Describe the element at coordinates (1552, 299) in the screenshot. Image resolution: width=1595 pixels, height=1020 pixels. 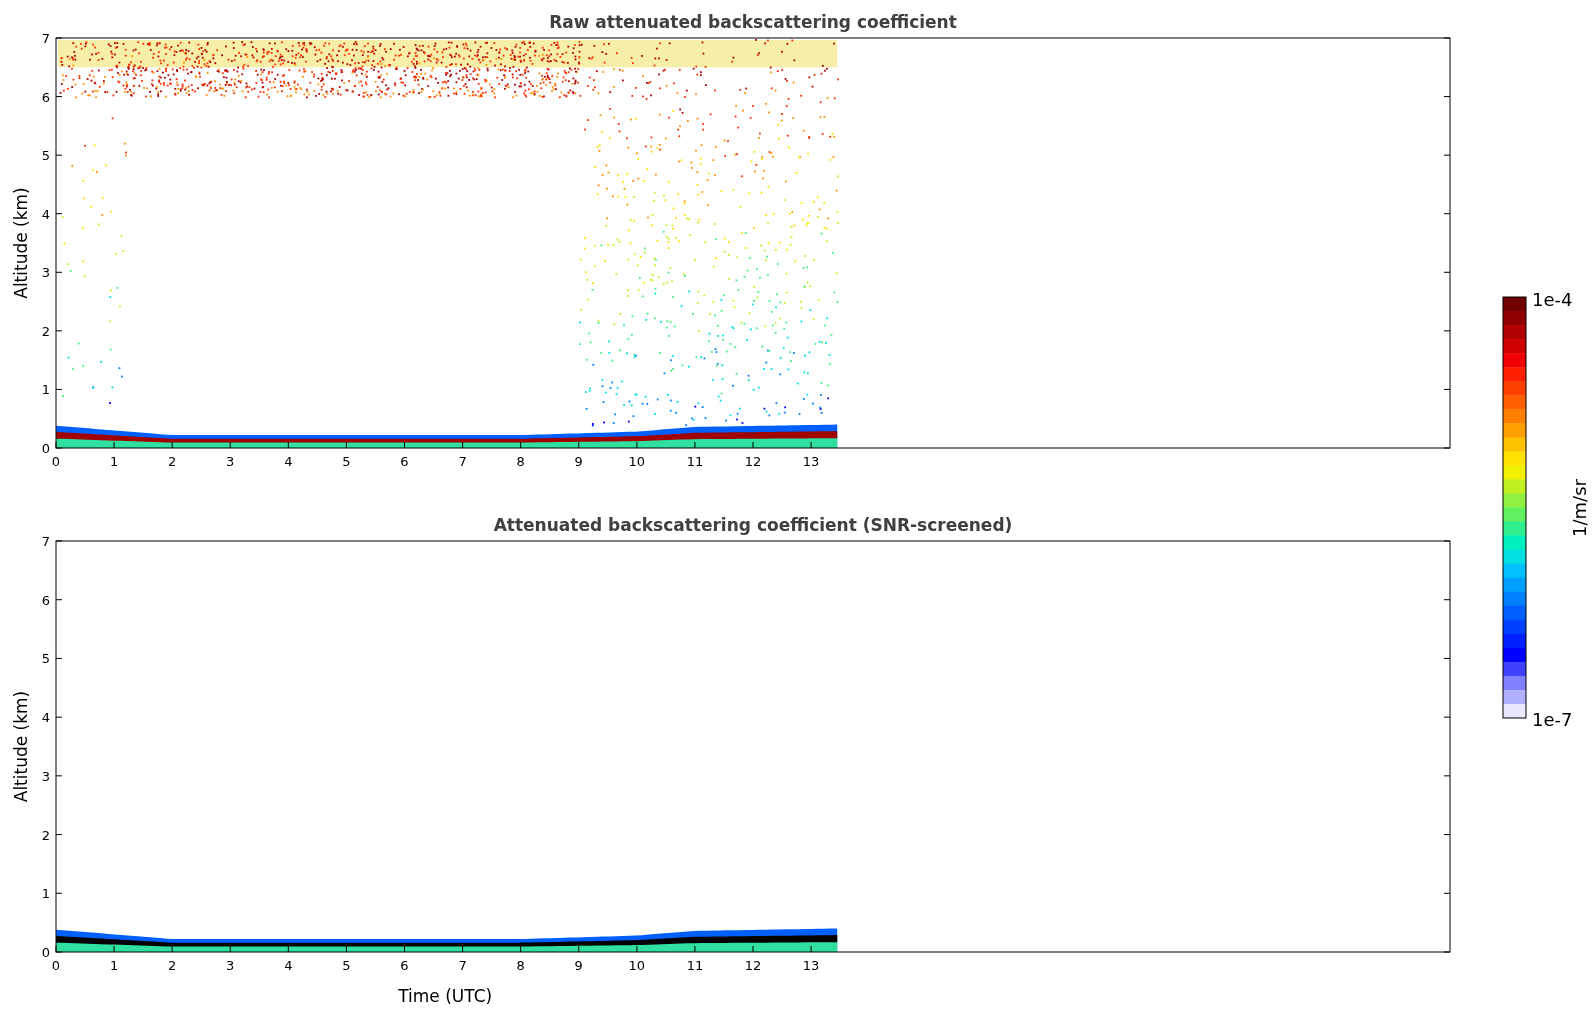
I see `colorbar-max-label: 1e-4` at that location.